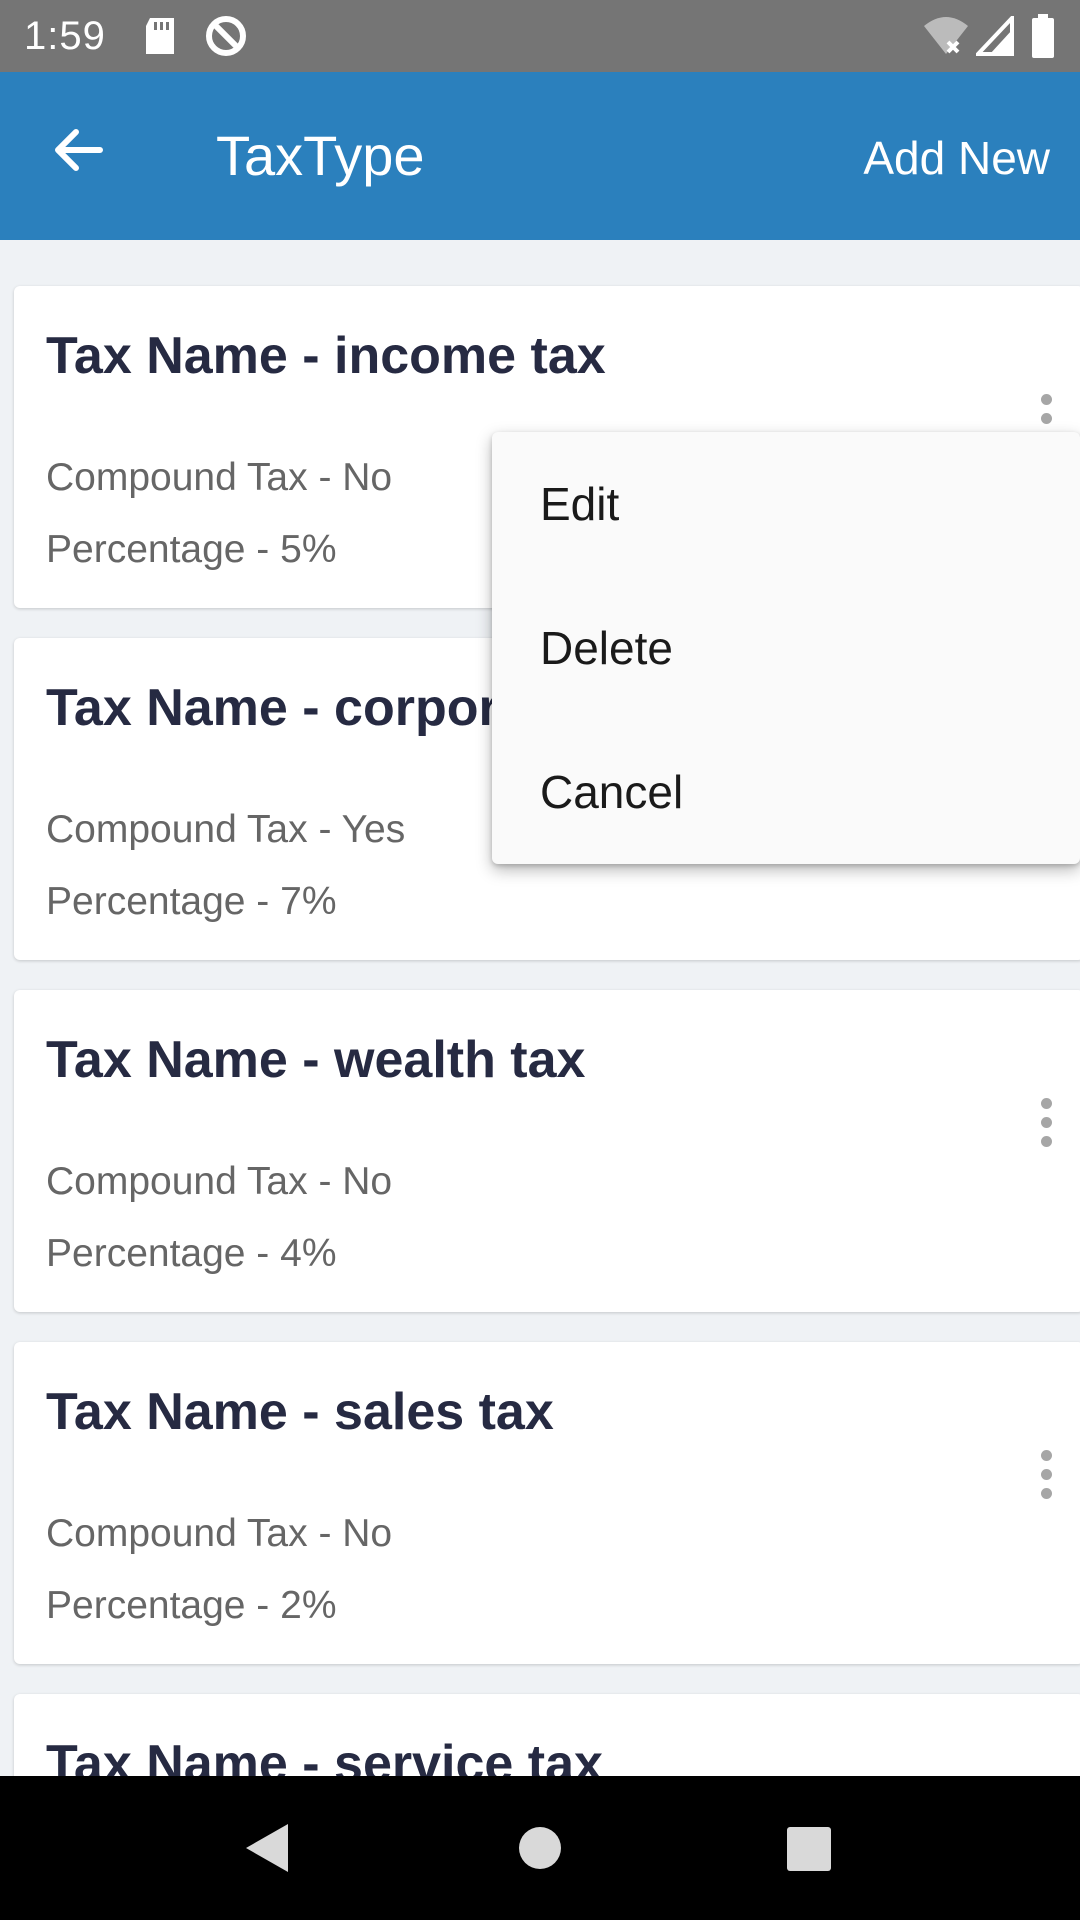  I want to click on tax-name: Tax Name - income tax, so click(326, 356).